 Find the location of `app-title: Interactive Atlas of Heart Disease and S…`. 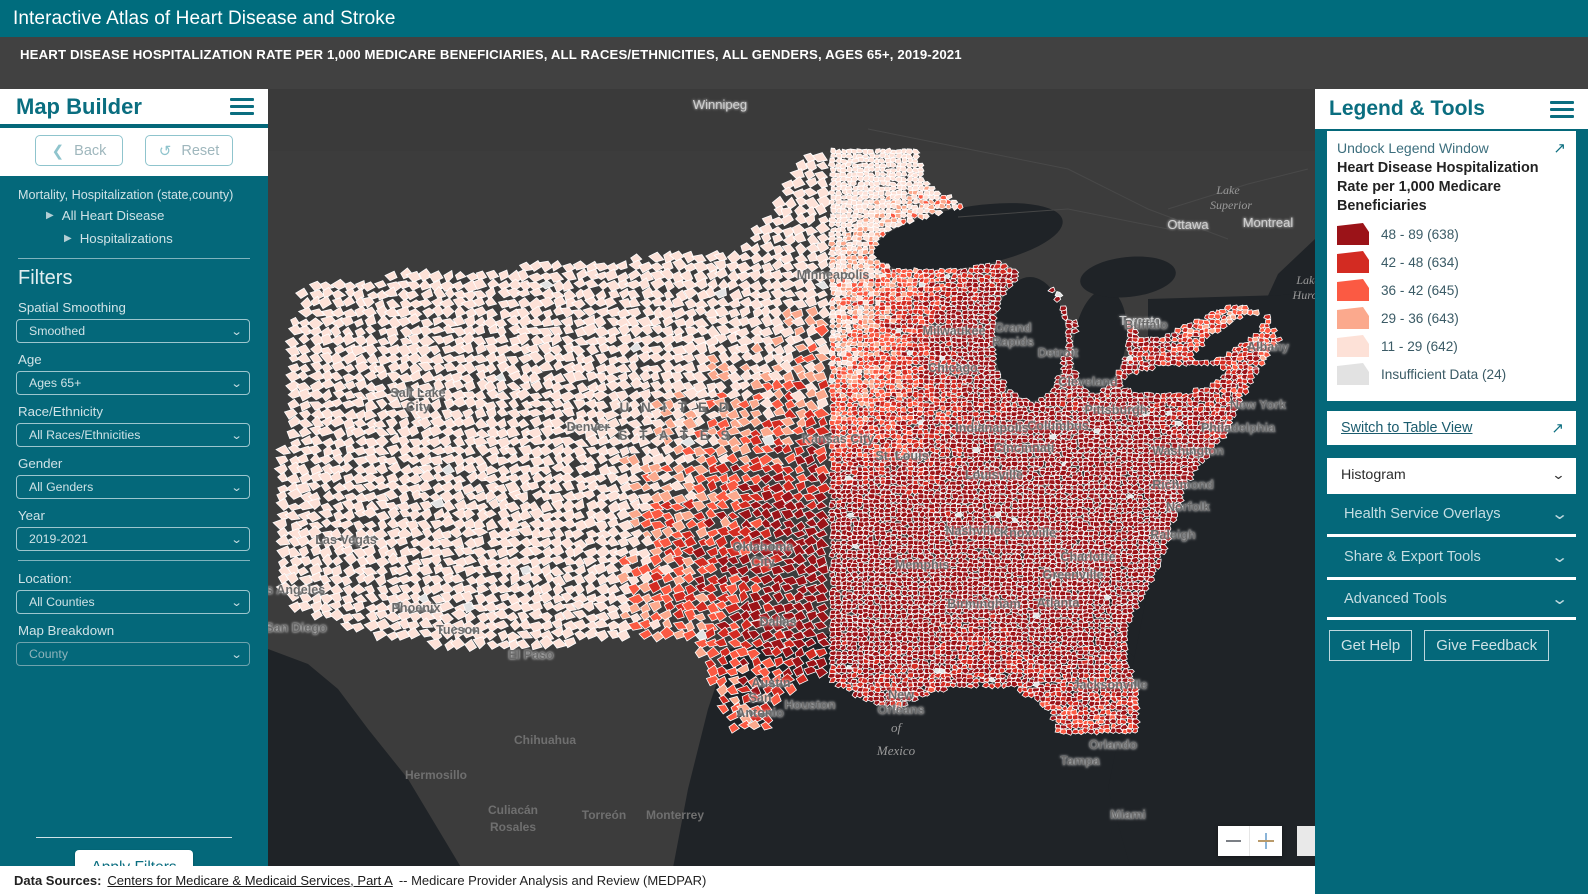

app-title: Interactive Atlas of Heart Disease and S… is located at coordinates (204, 18).